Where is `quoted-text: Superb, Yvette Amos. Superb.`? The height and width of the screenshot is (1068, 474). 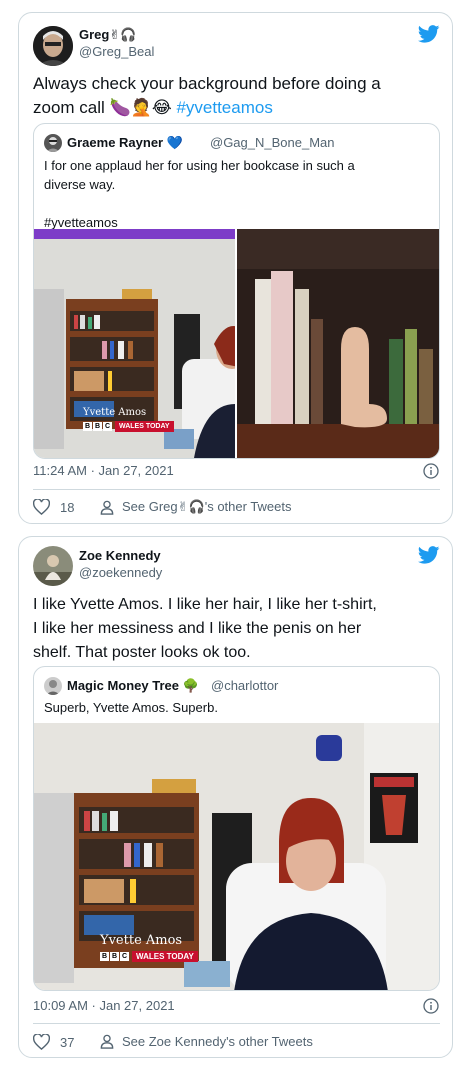
quoted-text: Superb, Yvette Amos. Superb. is located at coordinates (131, 707).